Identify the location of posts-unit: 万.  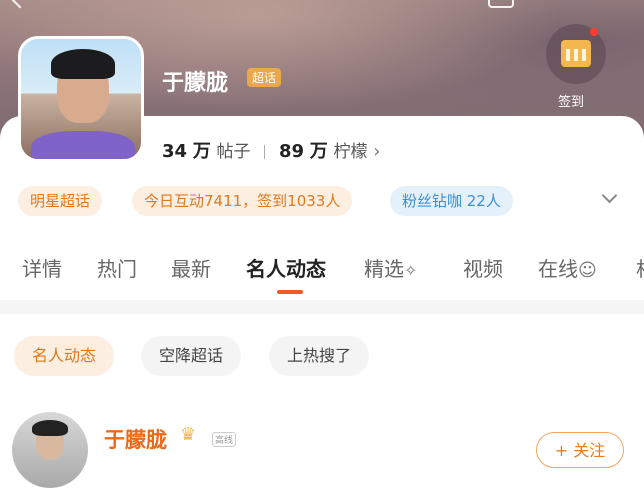
(201, 151).